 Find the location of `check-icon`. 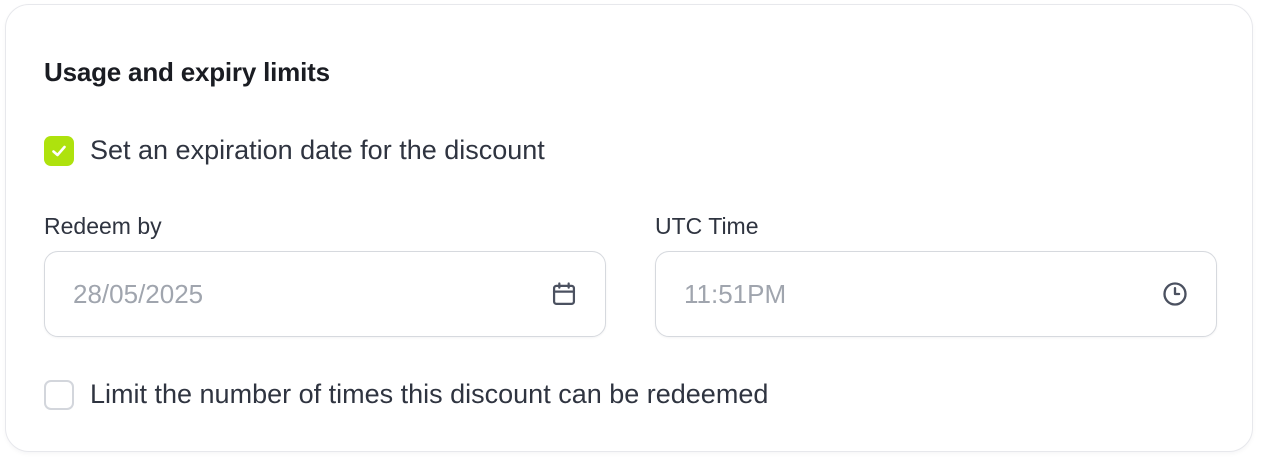

check-icon is located at coordinates (59, 150).